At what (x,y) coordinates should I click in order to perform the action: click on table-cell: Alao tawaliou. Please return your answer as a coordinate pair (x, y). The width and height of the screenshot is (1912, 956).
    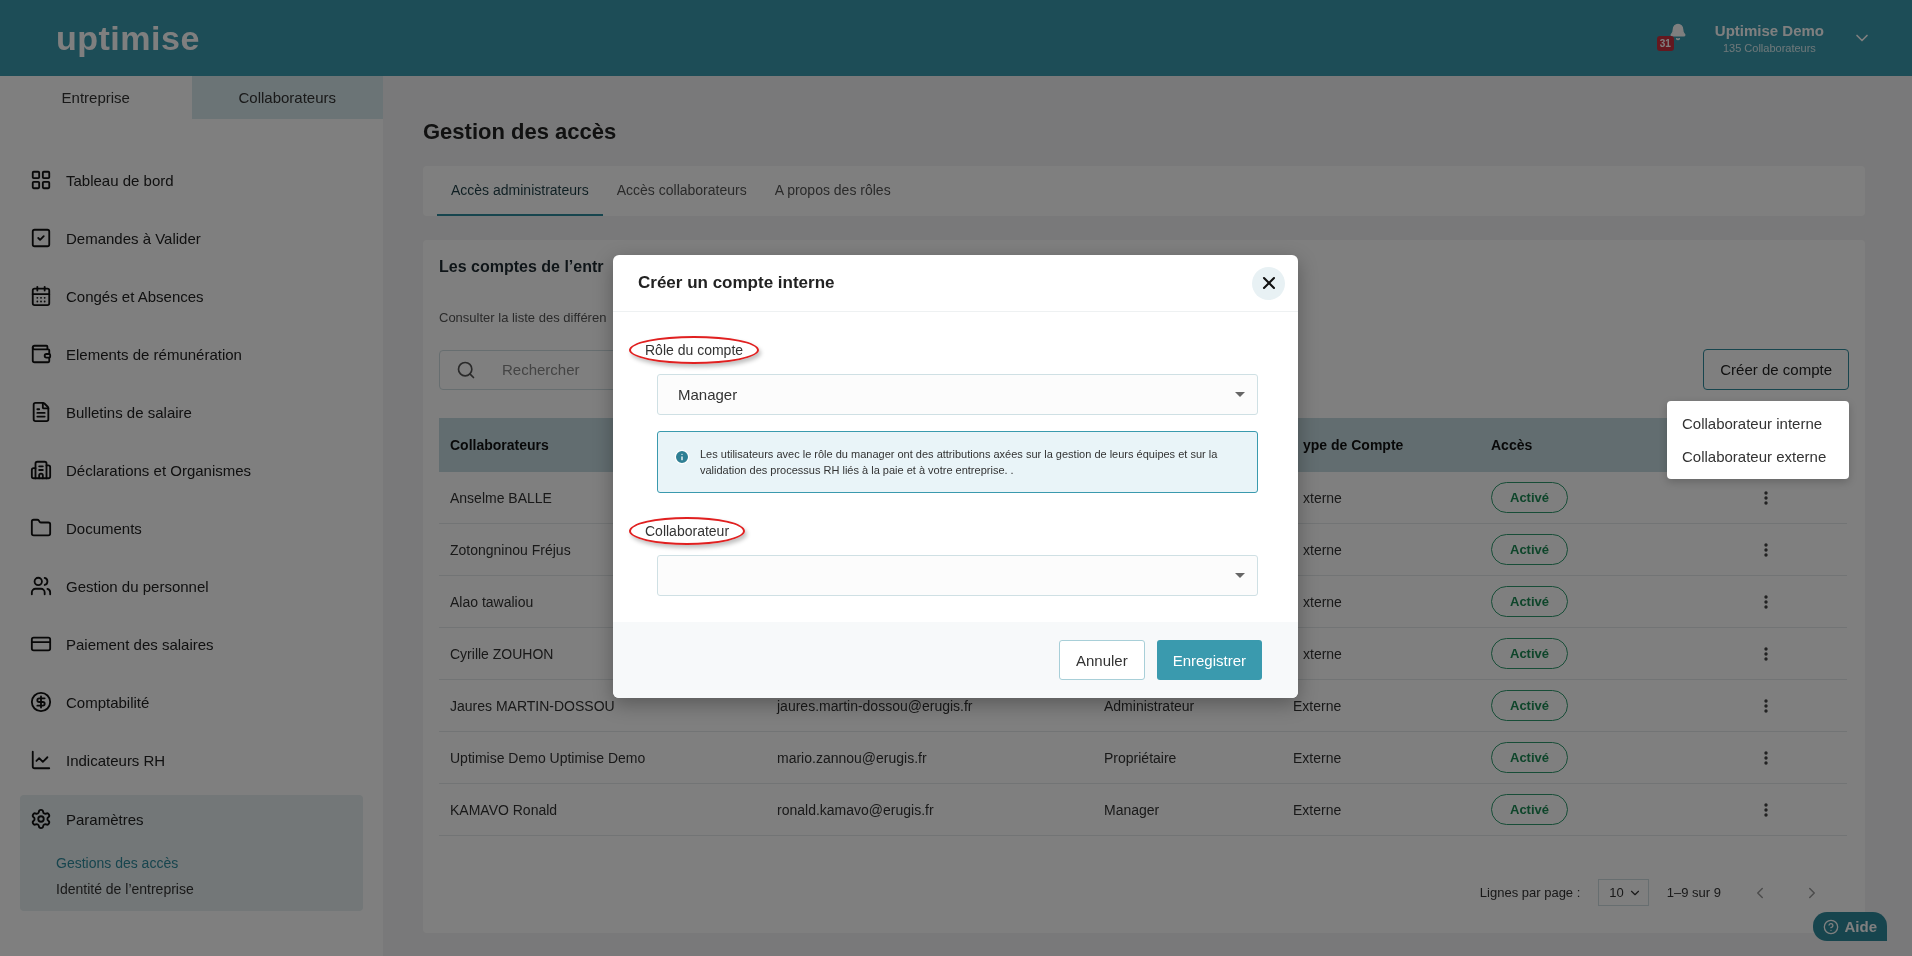
    Looking at the image, I should click on (492, 601).